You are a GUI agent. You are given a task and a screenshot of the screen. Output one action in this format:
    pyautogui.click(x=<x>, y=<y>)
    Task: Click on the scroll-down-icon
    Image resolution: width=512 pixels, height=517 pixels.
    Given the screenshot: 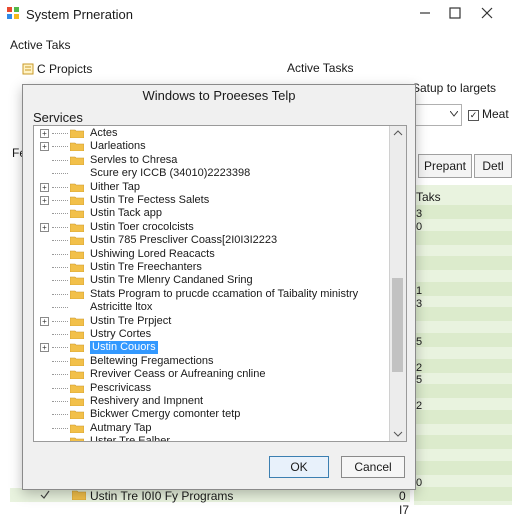 What is the action you would take?
    pyautogui.click(x=398, y=434)
    